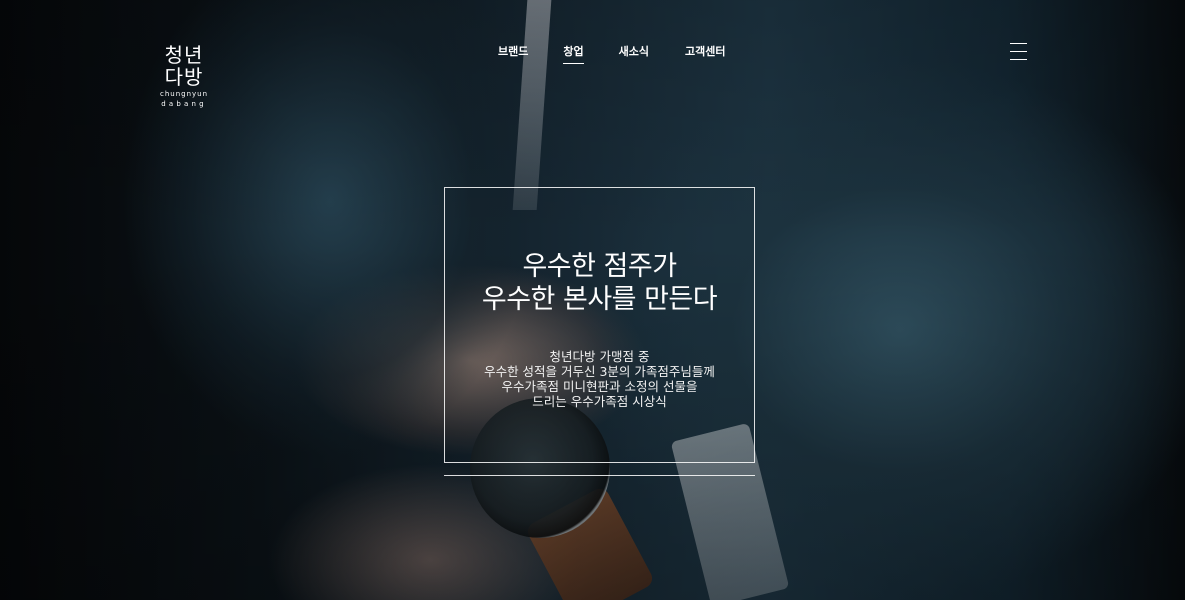 This screenshot has width=1185, height=600. What do you see at coordinates (573, 53) in the screenshot?
I see `nav-item-startup: 창업` at bounding box center [573, 53].